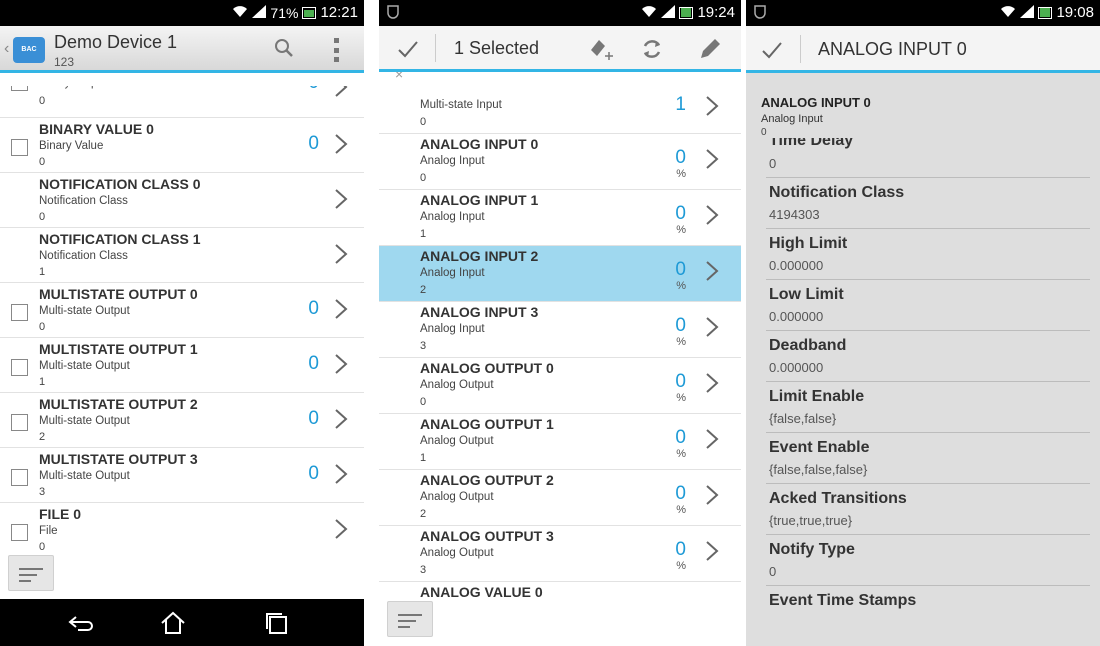 Image resolution: width=1100 pixels, height=646 pixels. What do you see at coordinates (42, 162) in the screenshot?
I see `object-instance: 0` at bounding box center [42, 162].